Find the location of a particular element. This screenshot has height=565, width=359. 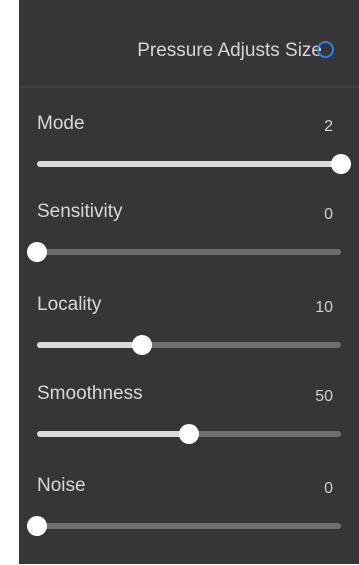

mode-value: 2 is located at coordinates (328, 126).